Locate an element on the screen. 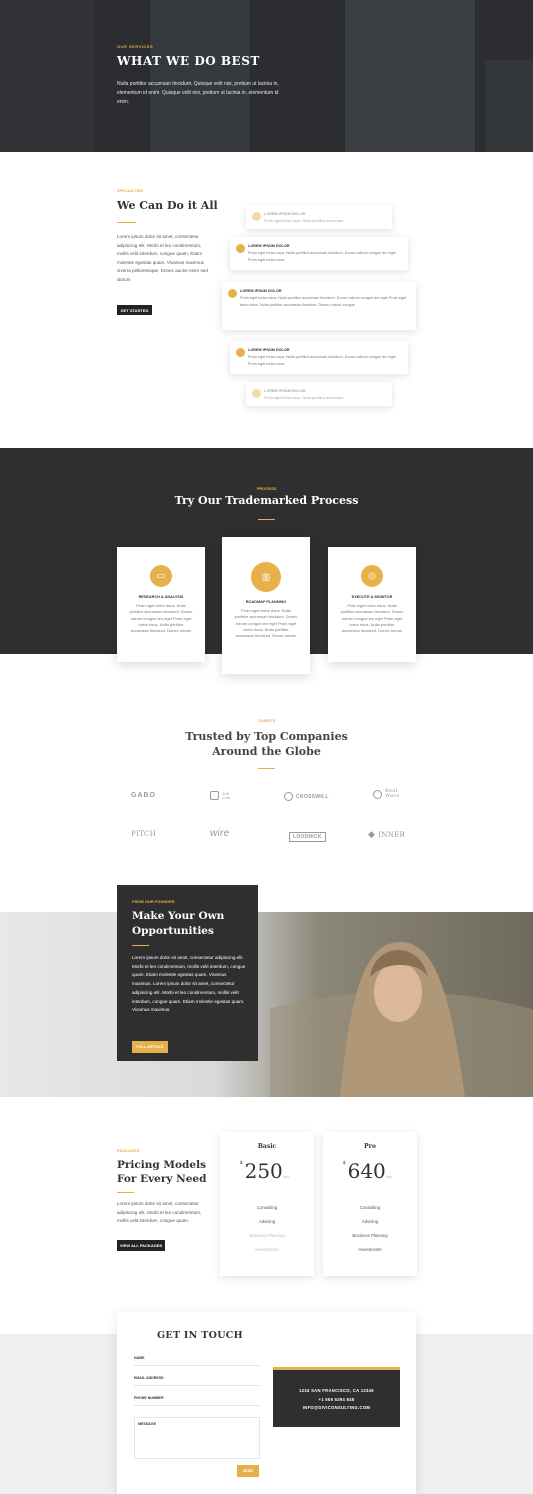 This screenshot has height=1494, width=533. presentation-icon: ▭ is located at coordinates (161, 576).